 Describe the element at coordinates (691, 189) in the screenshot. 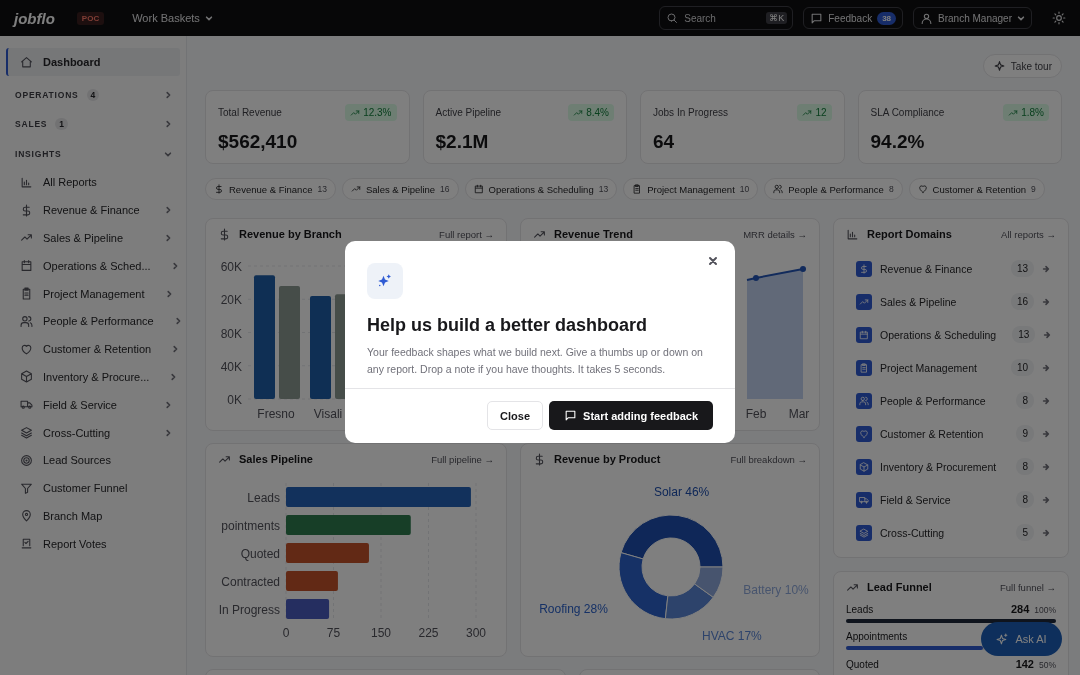

I see `domain-chip: Project Management 10` at that location.